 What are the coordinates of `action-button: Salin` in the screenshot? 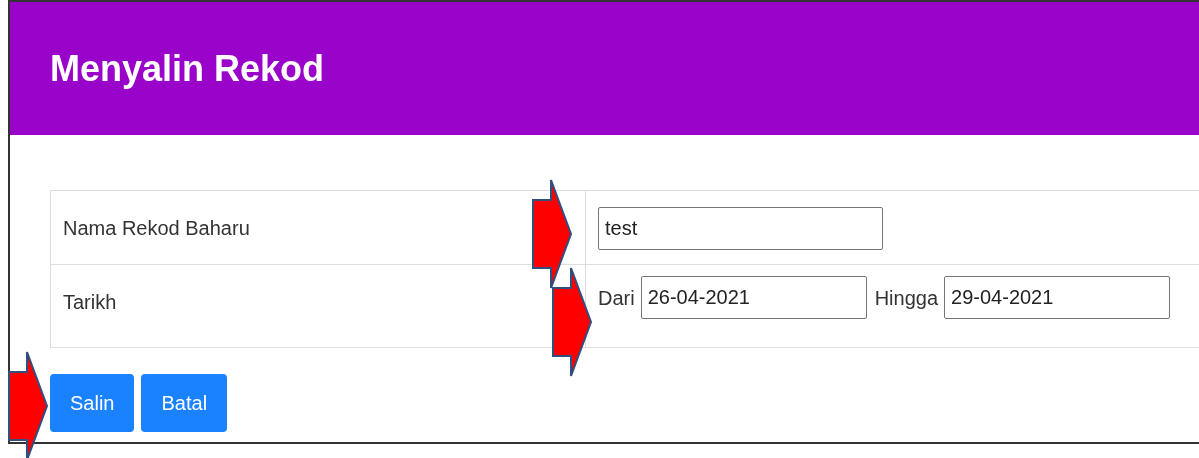 It's located at (92, 403).